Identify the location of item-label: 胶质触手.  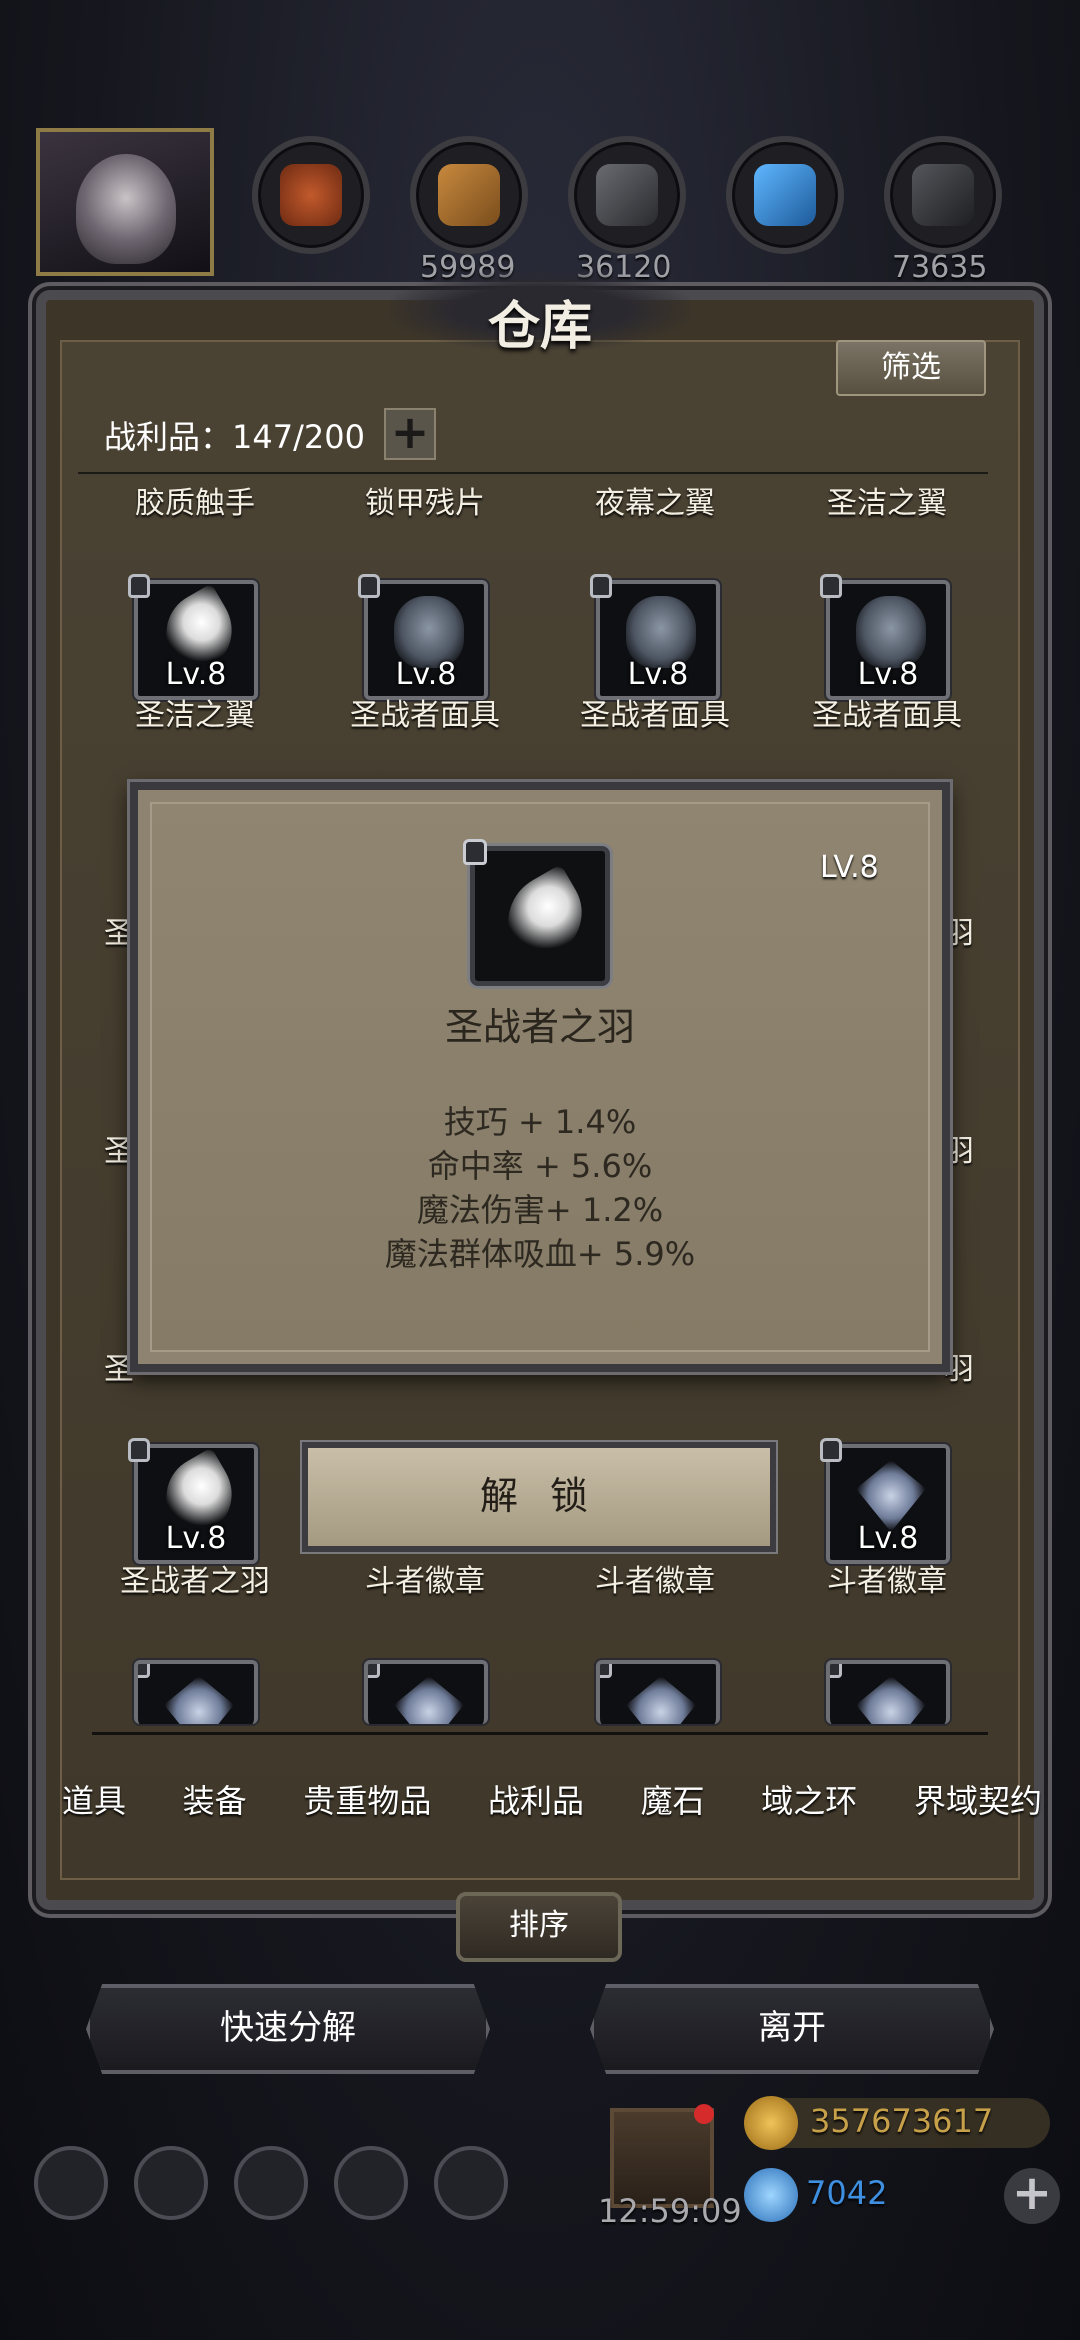
(195, 503).